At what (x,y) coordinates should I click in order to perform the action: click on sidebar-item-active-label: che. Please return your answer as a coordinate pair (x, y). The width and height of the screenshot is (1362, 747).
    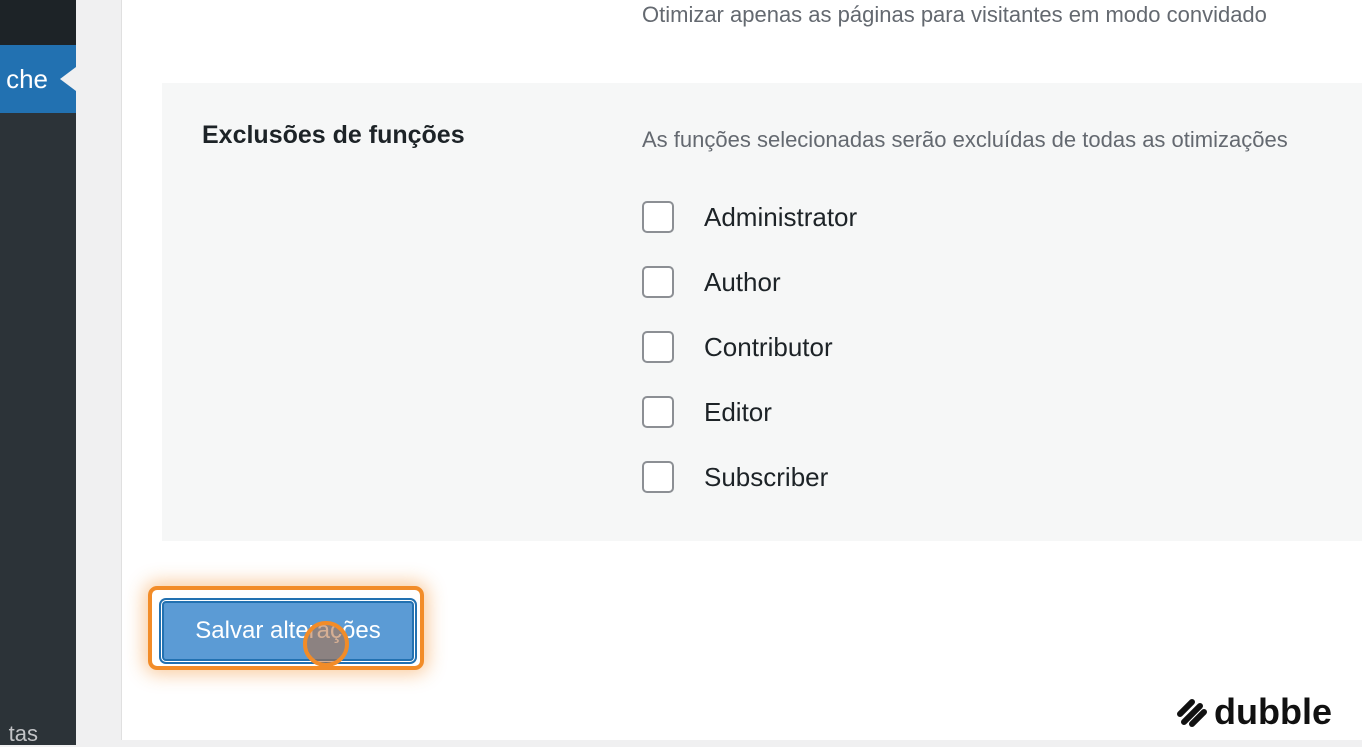
    Looking at the image, I should click on (27, 79).